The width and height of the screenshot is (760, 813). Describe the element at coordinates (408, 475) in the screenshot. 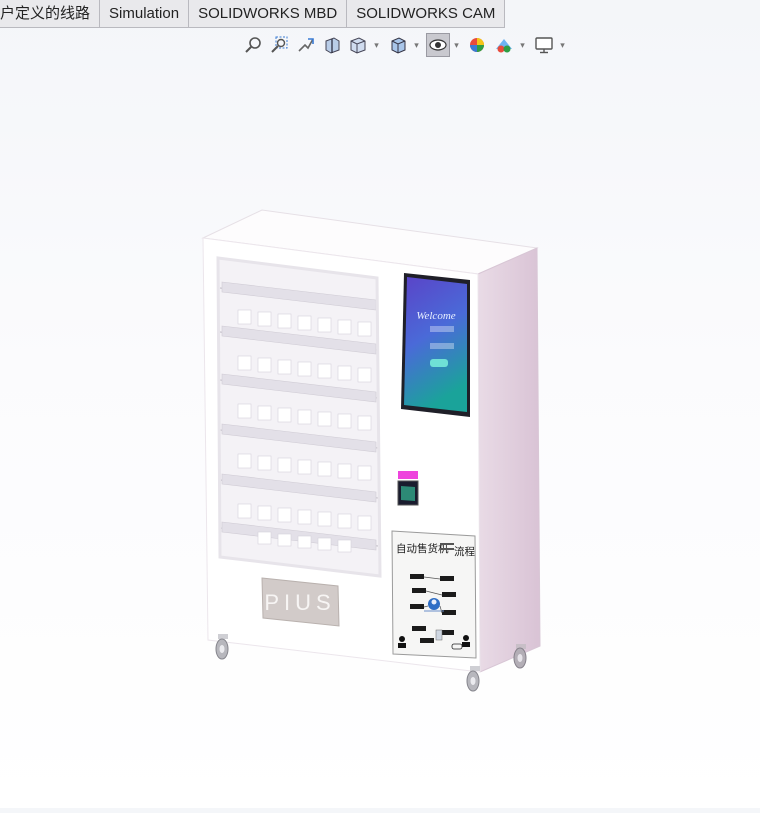

I see `indicator-light` at that location.